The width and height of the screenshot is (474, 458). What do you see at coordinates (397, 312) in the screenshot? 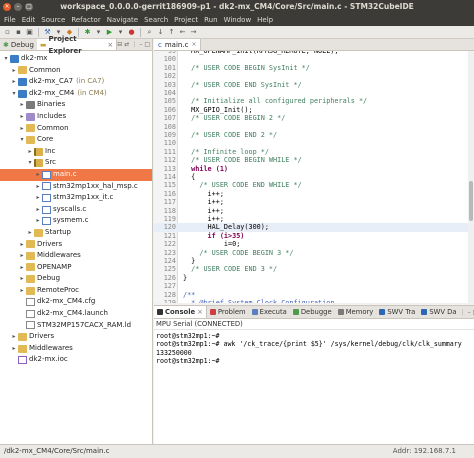
I see `tab-swv-tra: SWV Tra` at bounding box center [397, 312].